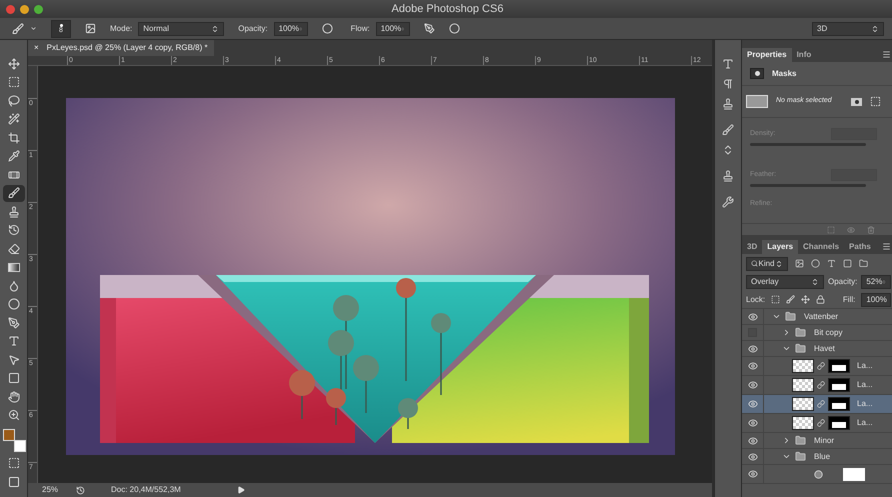  Describe the element at coordinates (728, 64) in the screenshot. I see `character-icon` at that location.